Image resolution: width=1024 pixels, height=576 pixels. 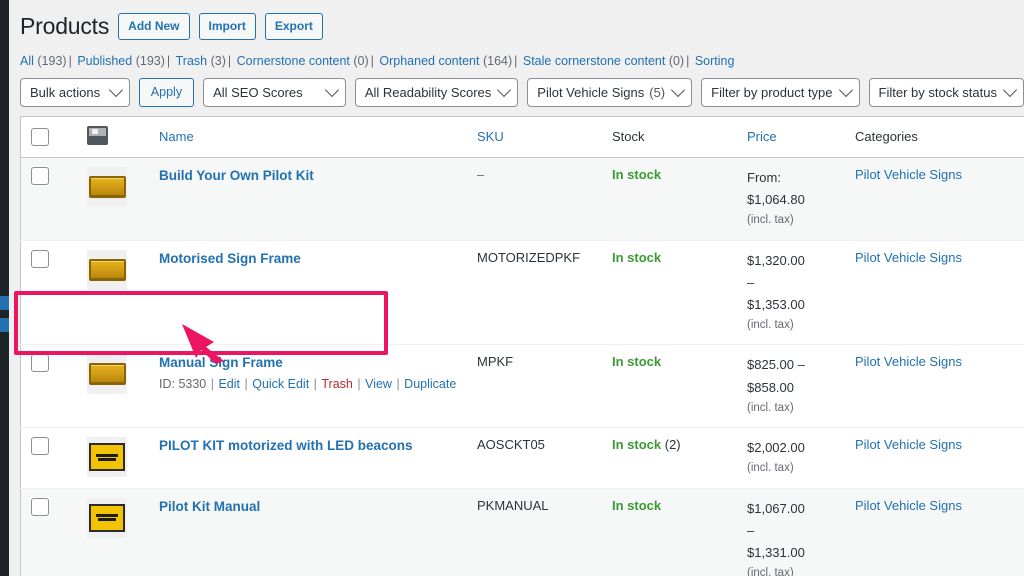 What do you see at coordinates (337, 384) in the screenshot?
I see `trash-link: Trash` at bounding box center [337, 384].